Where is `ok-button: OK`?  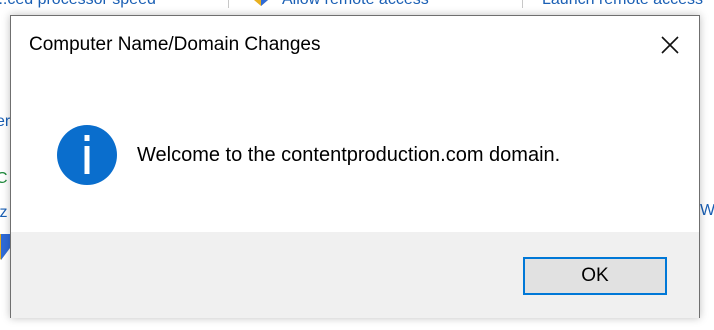
ok-button: OK is located at coordinates (595, 276).